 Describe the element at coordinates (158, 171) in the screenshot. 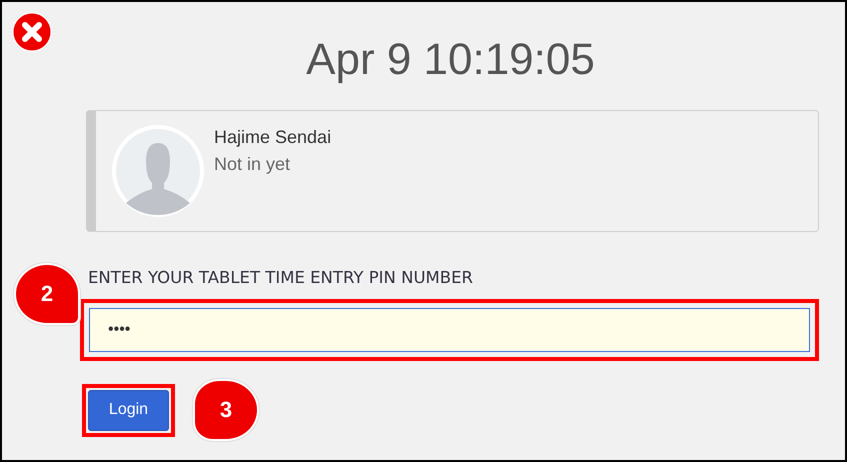

I see `avatar-icon` at that location.